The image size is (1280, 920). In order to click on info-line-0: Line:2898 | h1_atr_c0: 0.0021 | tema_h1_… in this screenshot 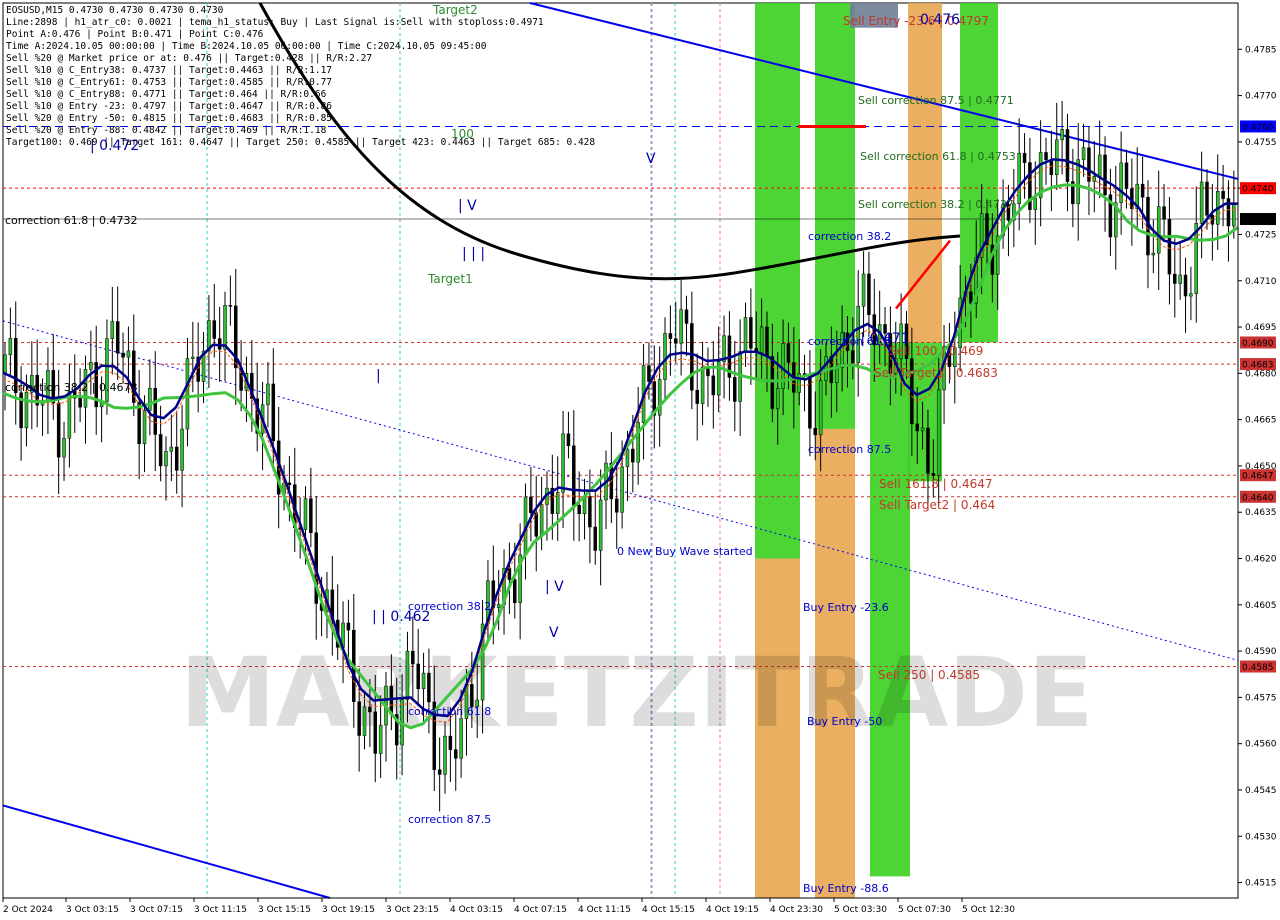, I will do `click(275, 22)`.